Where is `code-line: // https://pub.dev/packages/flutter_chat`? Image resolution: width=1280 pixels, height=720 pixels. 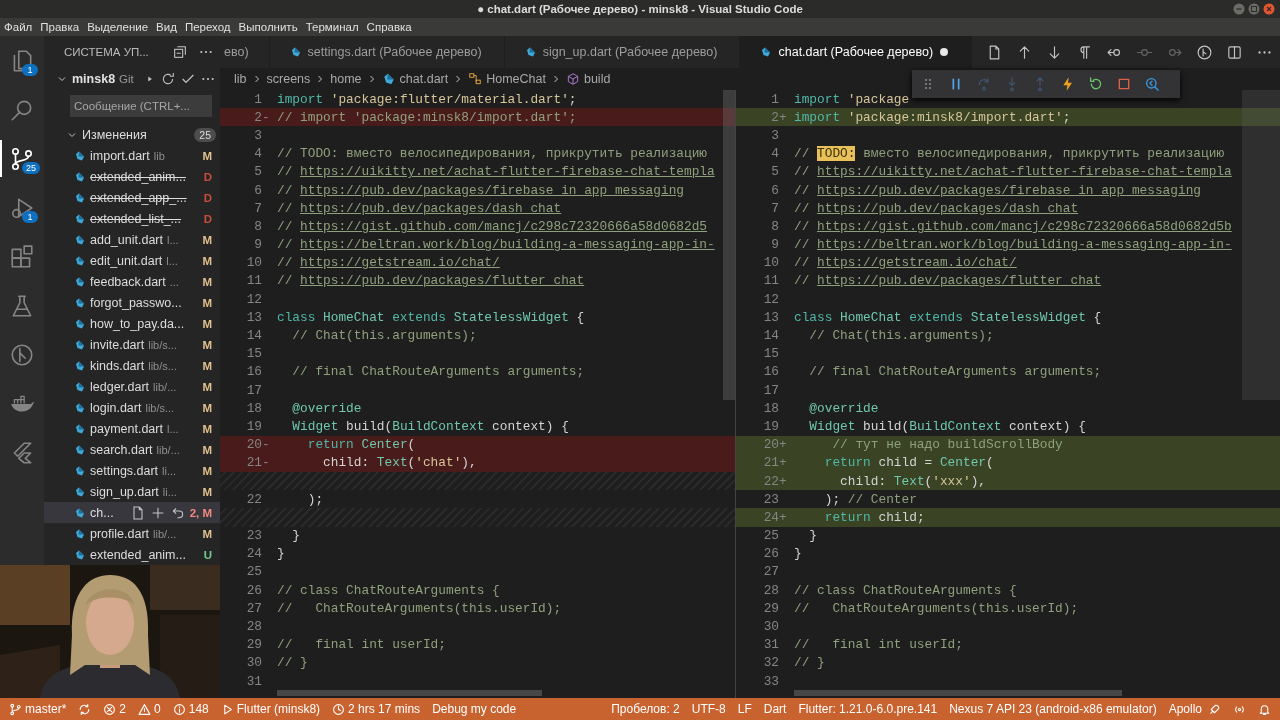 code-line: // https://pub.dev/packages/flutter_chat is located at coordinates (431, 281).